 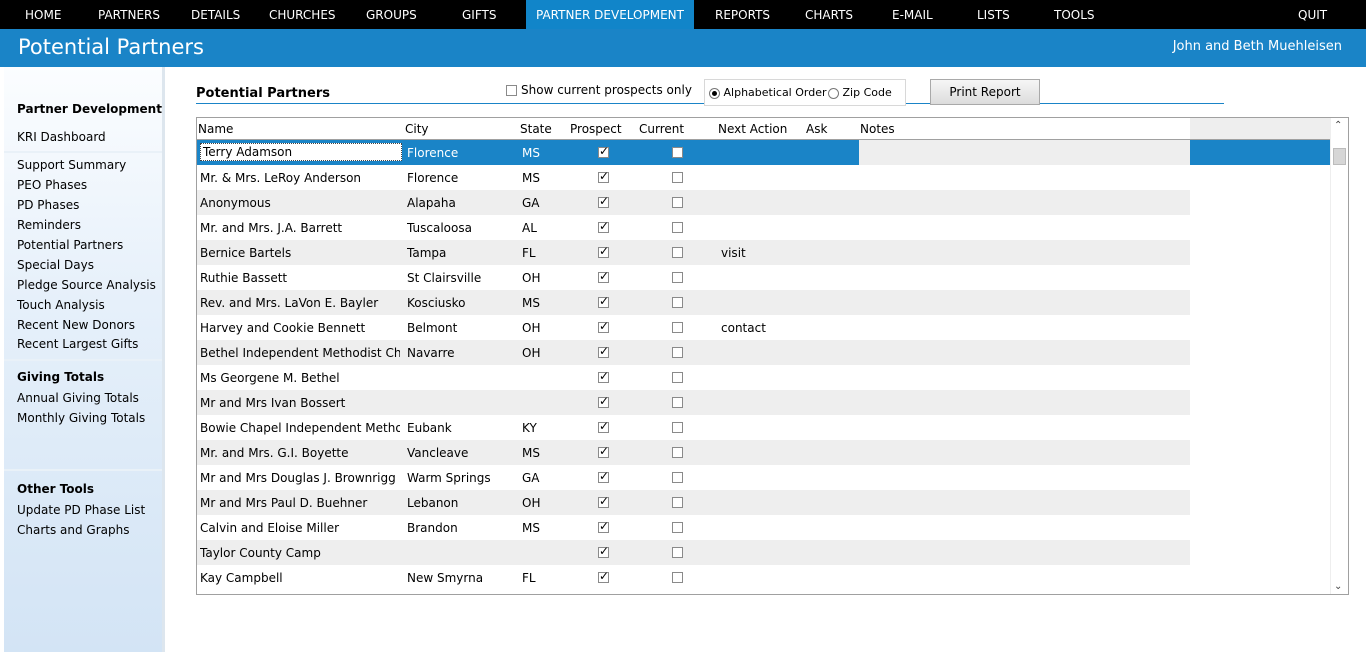 I want to click on sidebar-item-recent-largest-gifts: Recent Largest Gifts, so click(x=77, y=344).